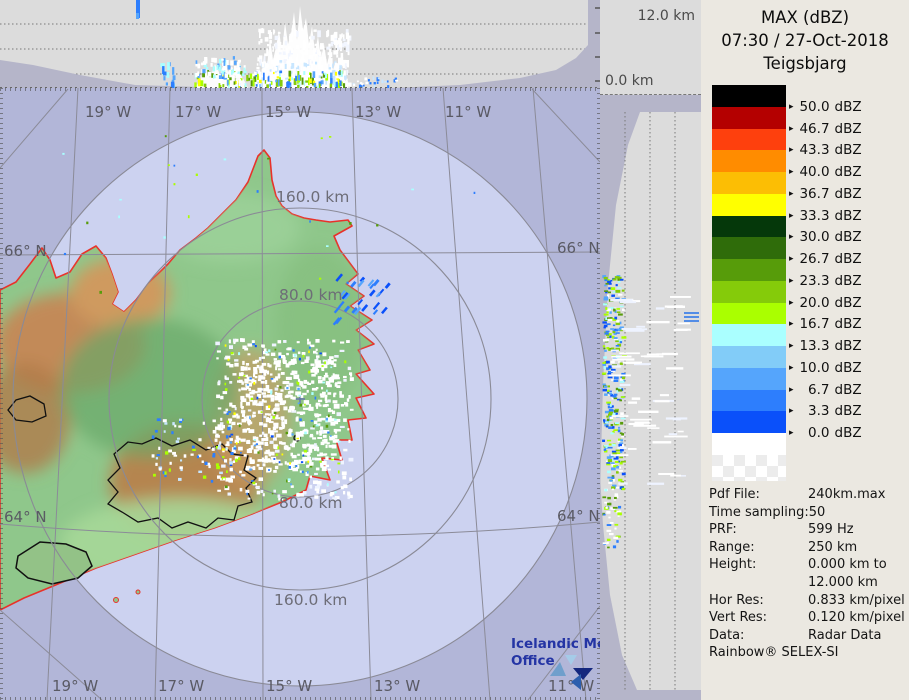 This screenshot has height=700, width=909. I want to click on legend-threshold-label: ▸ 40.0 dBZ, so click(825, 172).